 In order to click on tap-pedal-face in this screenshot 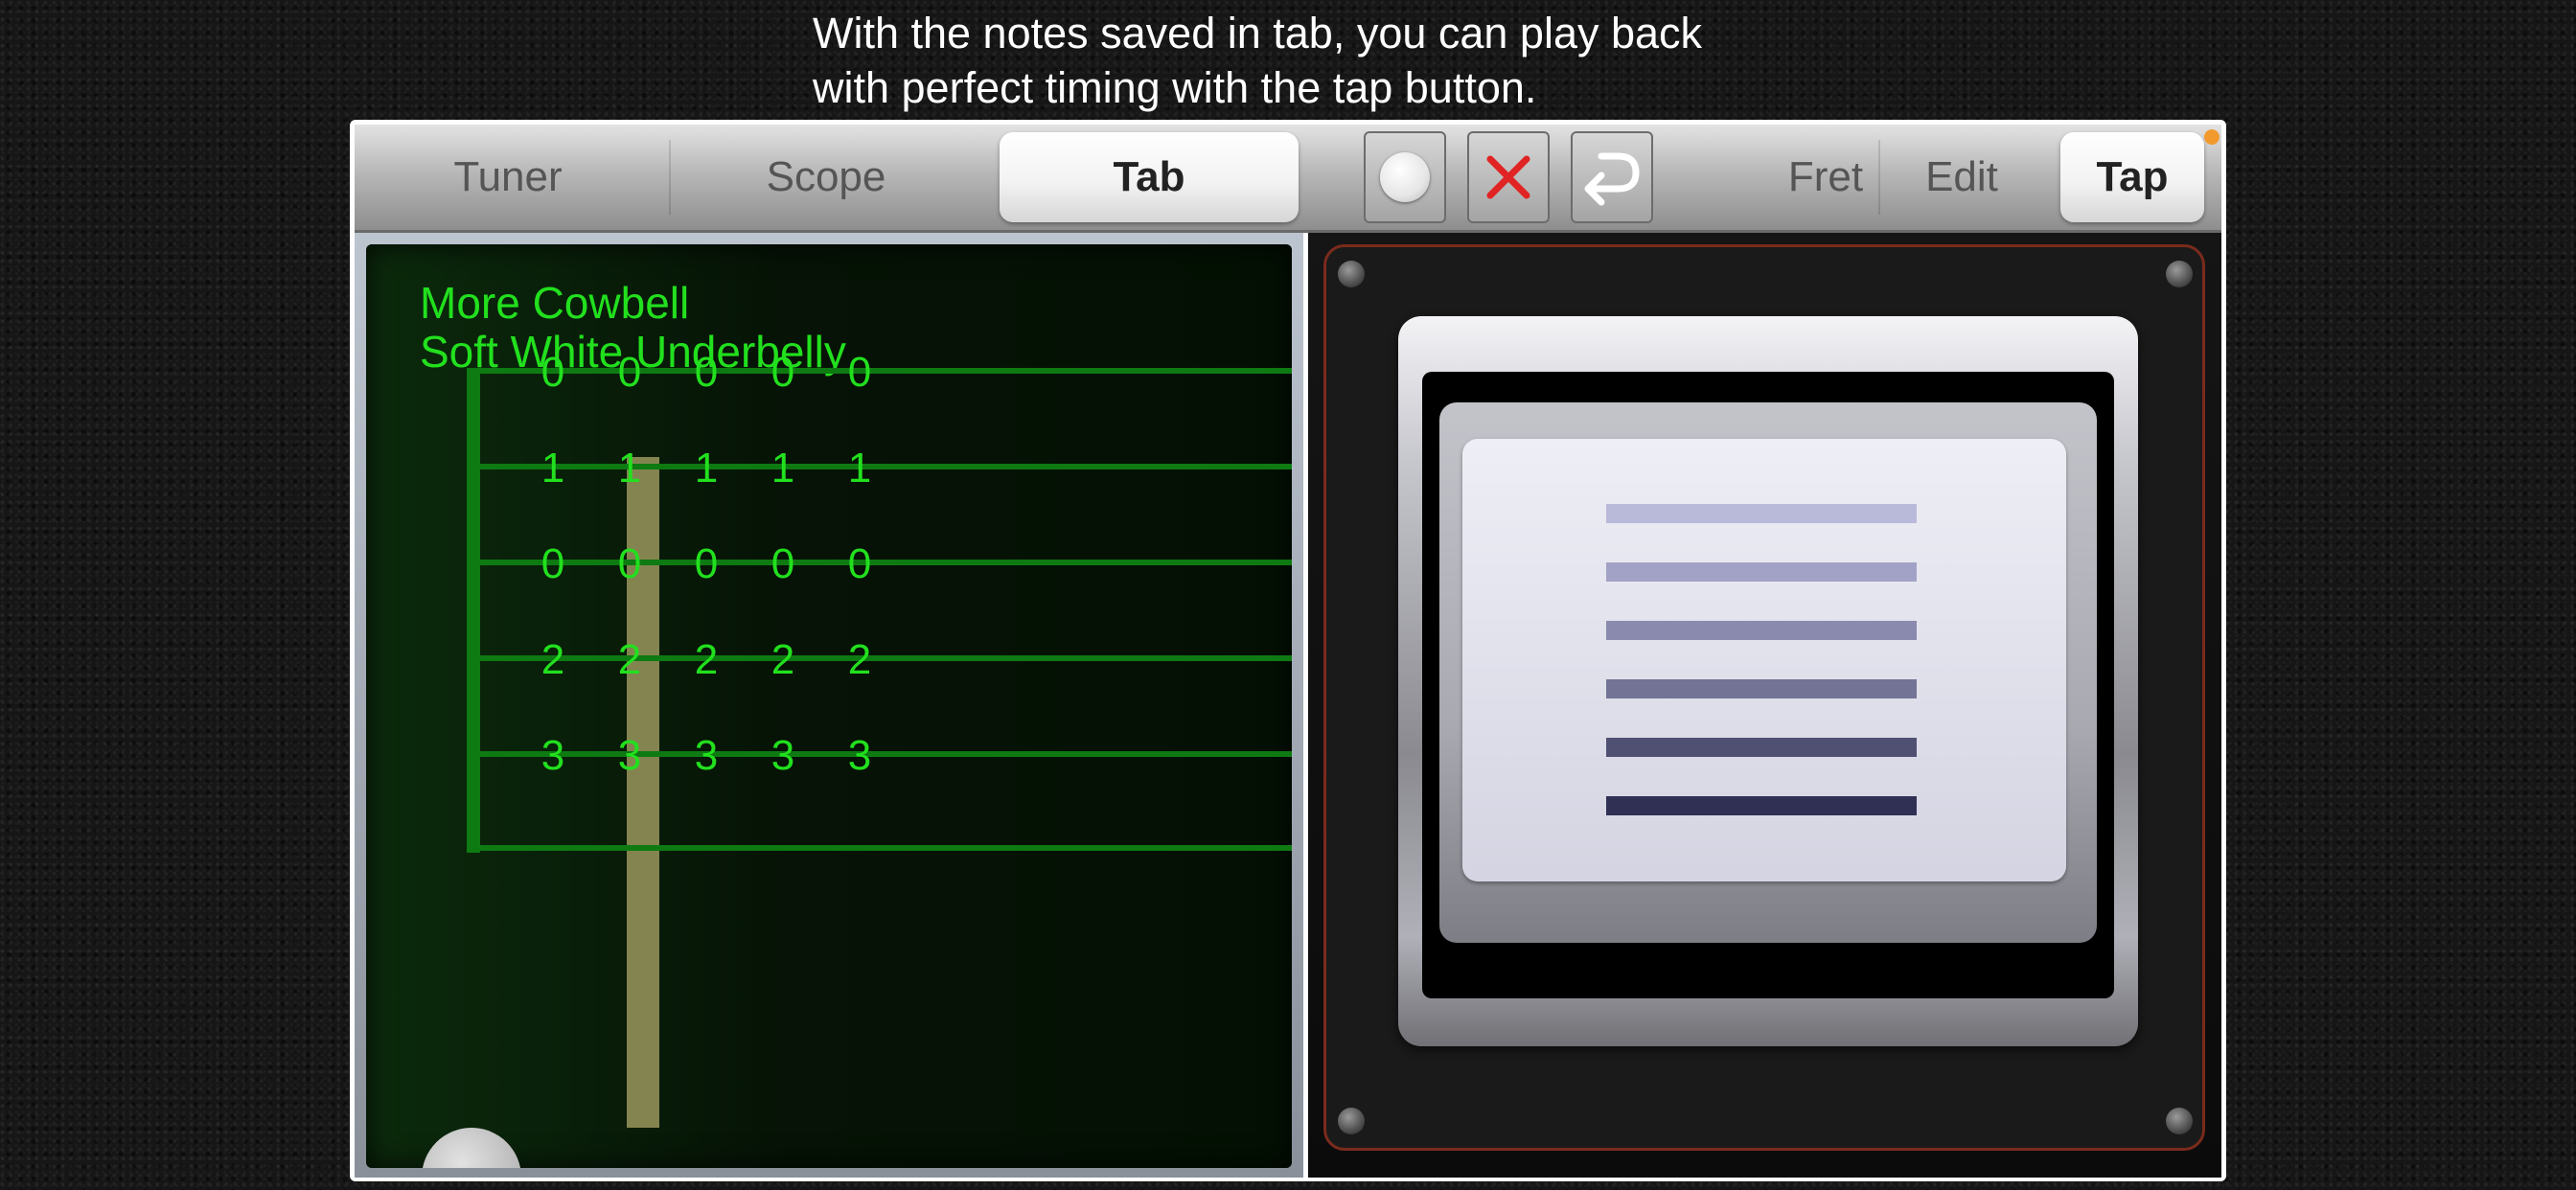, I will do `click(1768, 672)`.